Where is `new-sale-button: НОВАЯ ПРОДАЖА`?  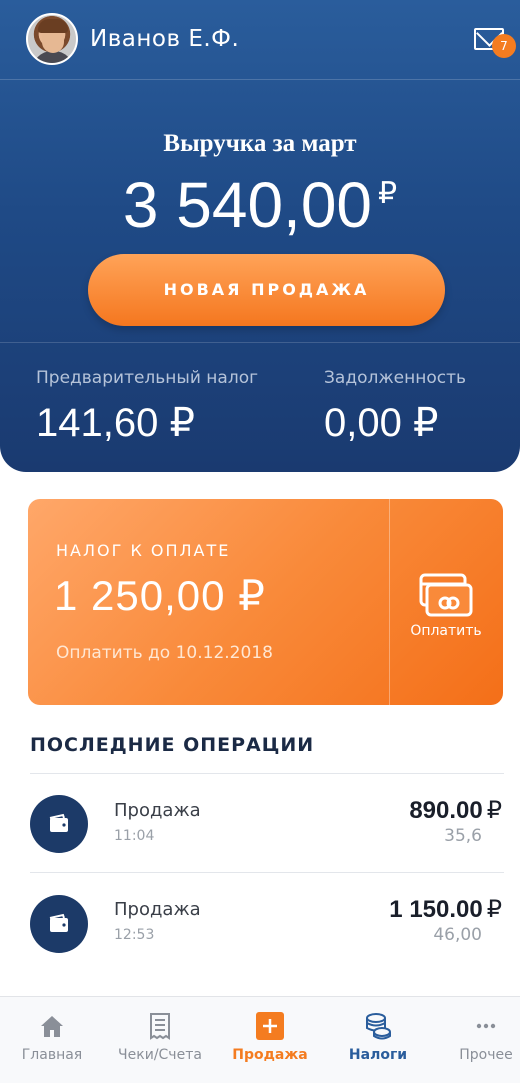 new-sale-button: НОВАЯ ПРОДАЖА is located at coordinates (266, 290).